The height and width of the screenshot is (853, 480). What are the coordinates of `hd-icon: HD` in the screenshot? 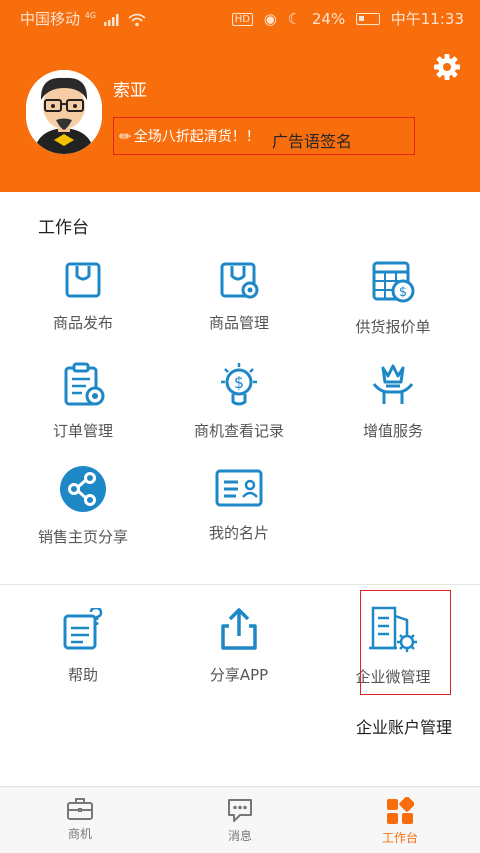 It's located at (242, 19).